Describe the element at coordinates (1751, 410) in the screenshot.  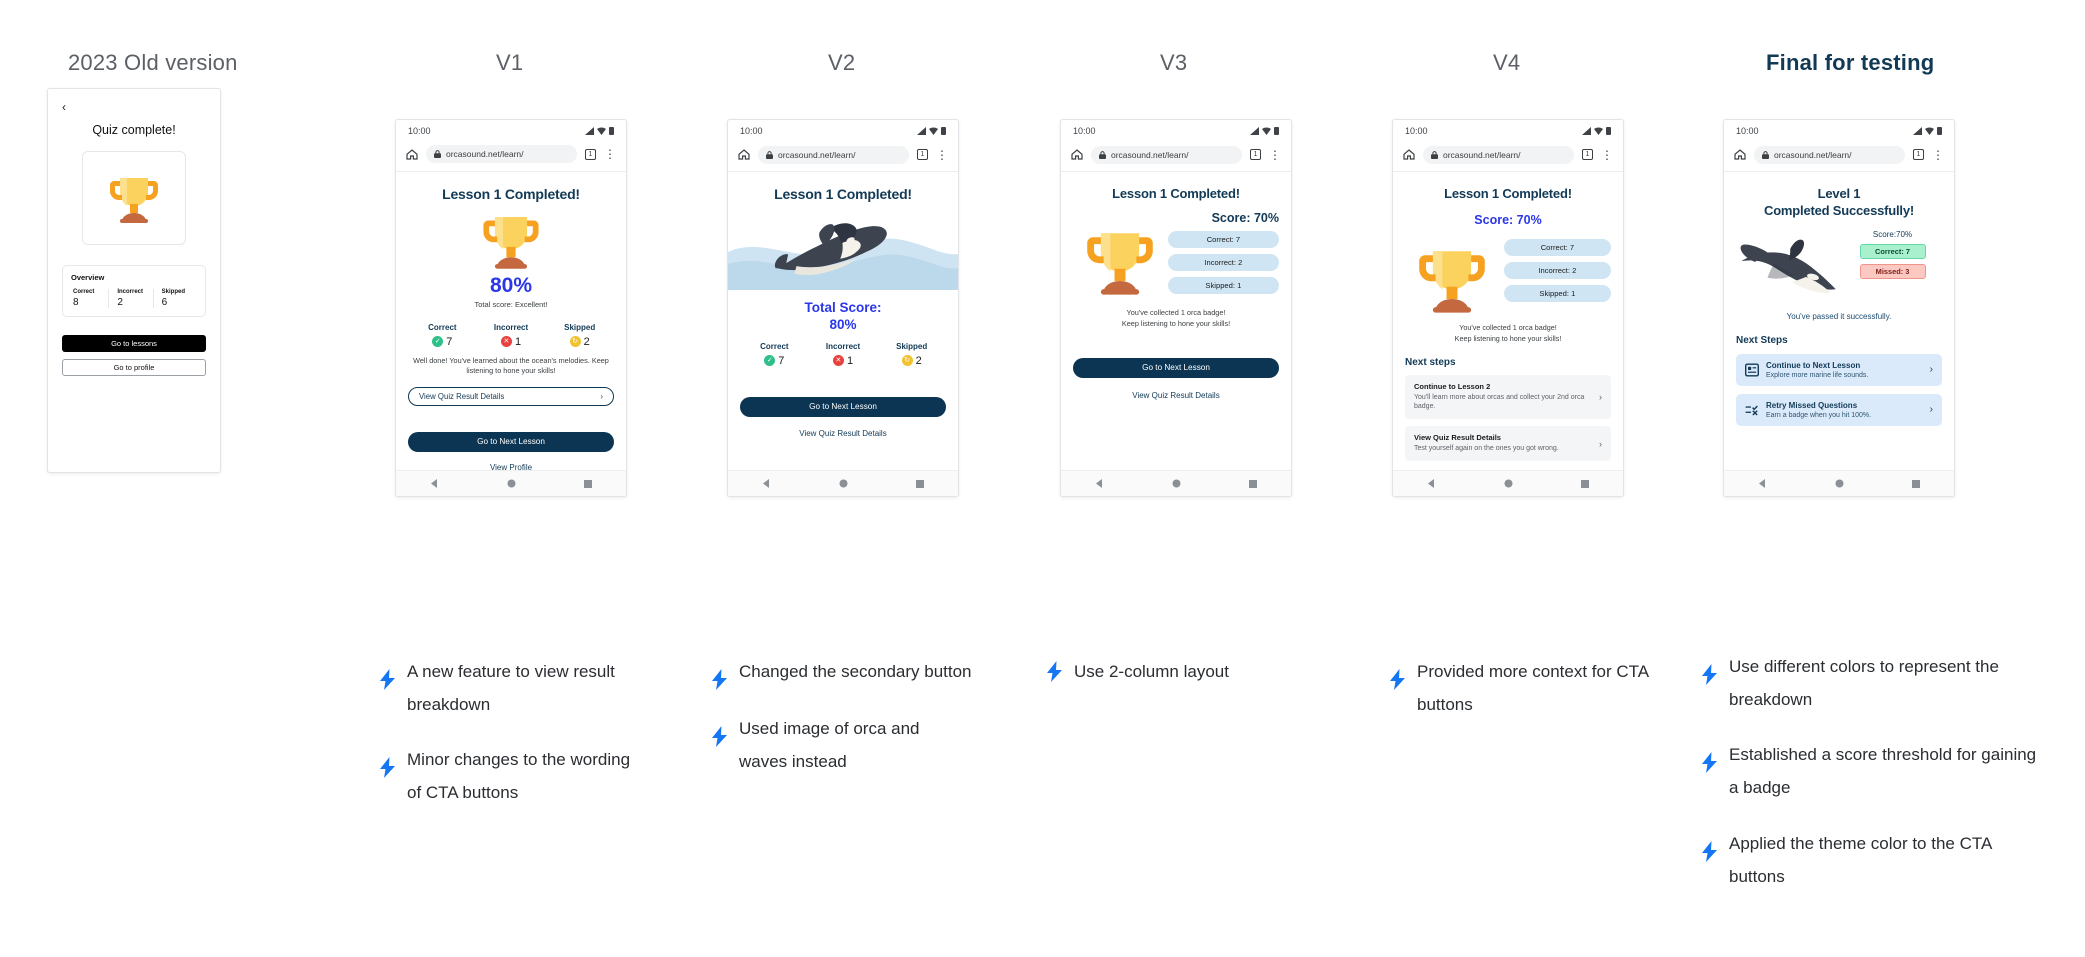
I see `retry-quiz-icon` at that location.